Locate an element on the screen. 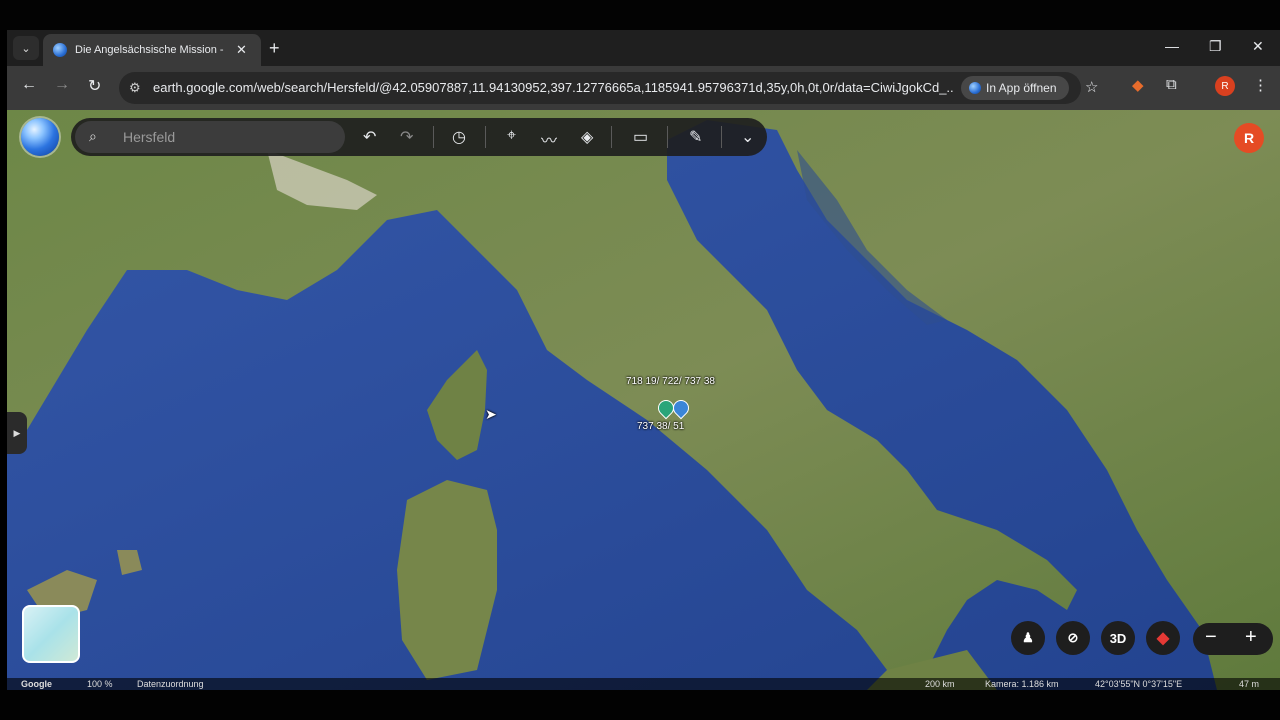 This screenshot has height=720, width=1280. open-in-app-button: In App öffnen is located at coordinates (1015, 88).